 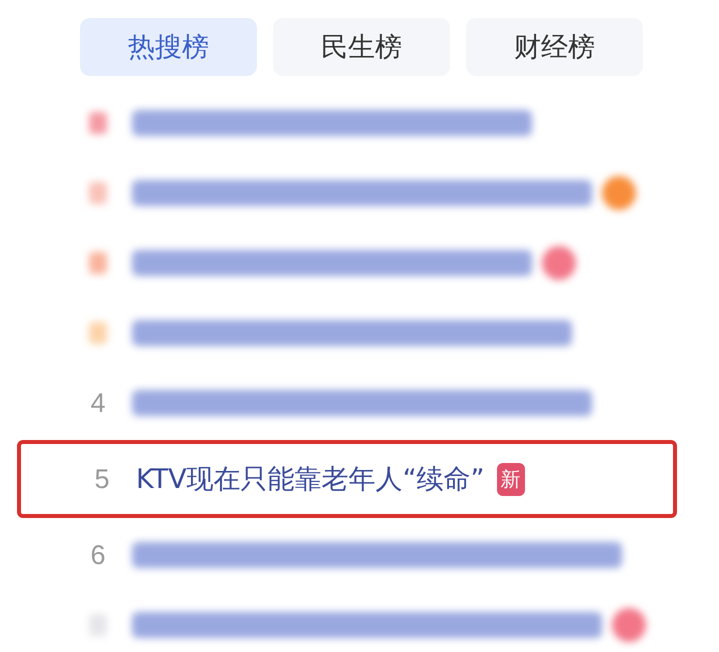 What do you see at coordinates (98, 403) in the screenshot?
I see `rank-number: 4` at bounding box center [98, 403].